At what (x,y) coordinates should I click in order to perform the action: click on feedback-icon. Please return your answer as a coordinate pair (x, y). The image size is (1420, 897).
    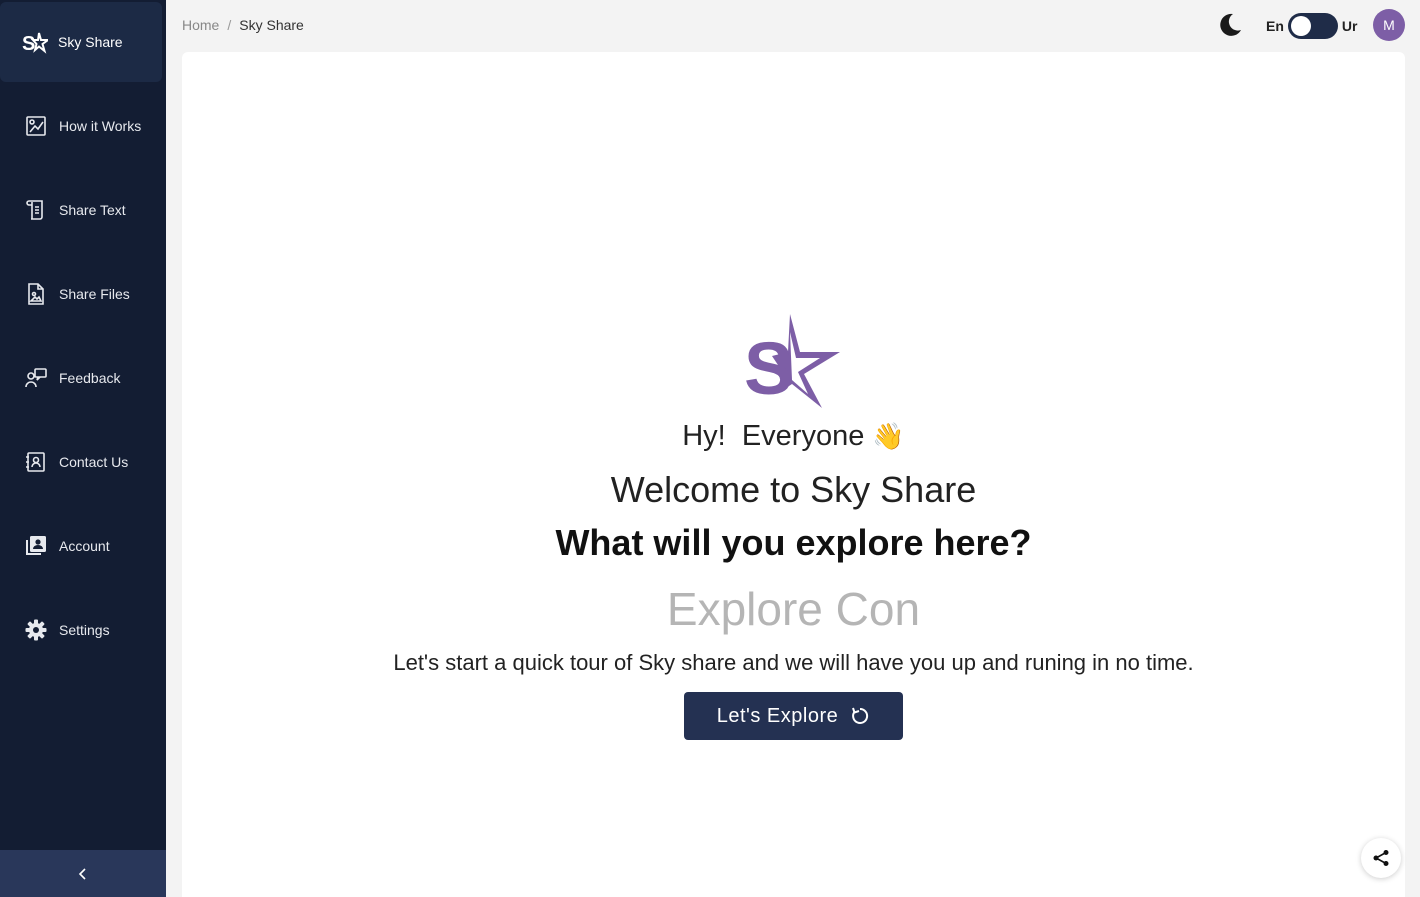
    Looking at the image, I should click on (36, 378).